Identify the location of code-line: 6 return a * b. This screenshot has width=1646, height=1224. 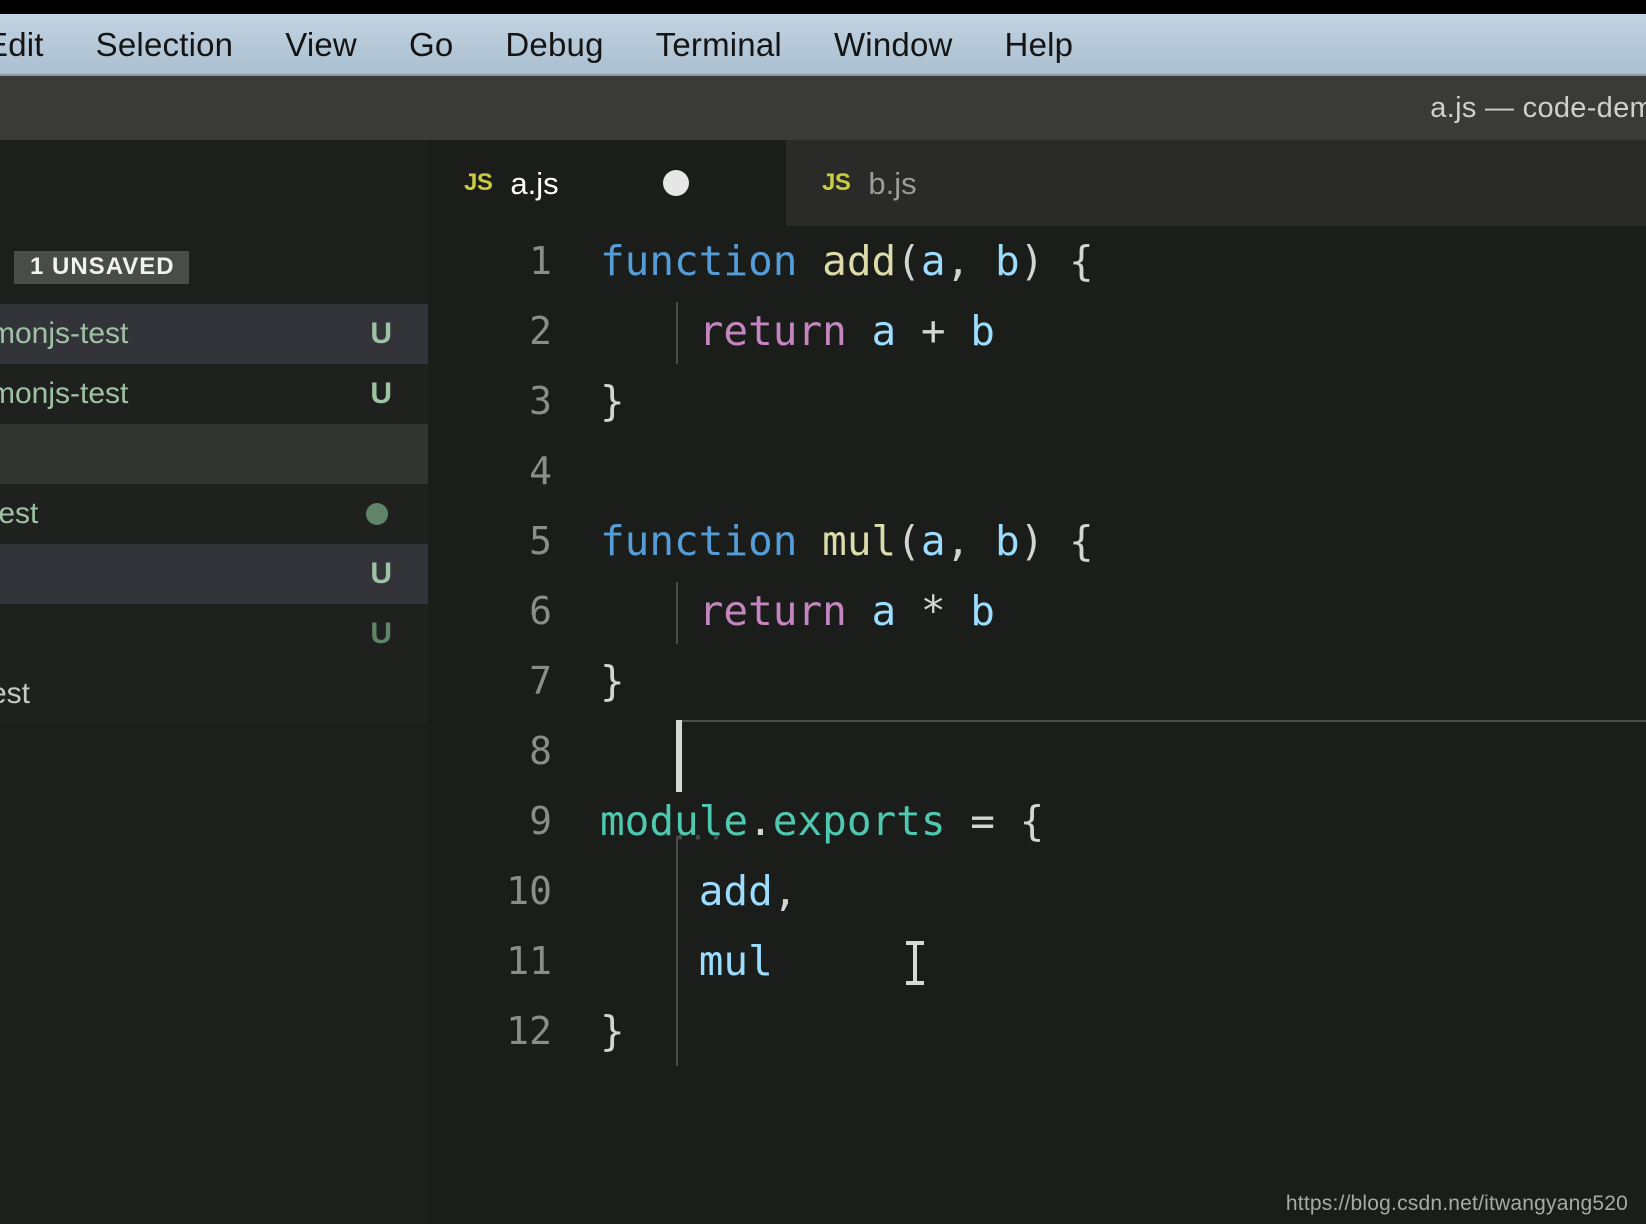
(1037, 611).